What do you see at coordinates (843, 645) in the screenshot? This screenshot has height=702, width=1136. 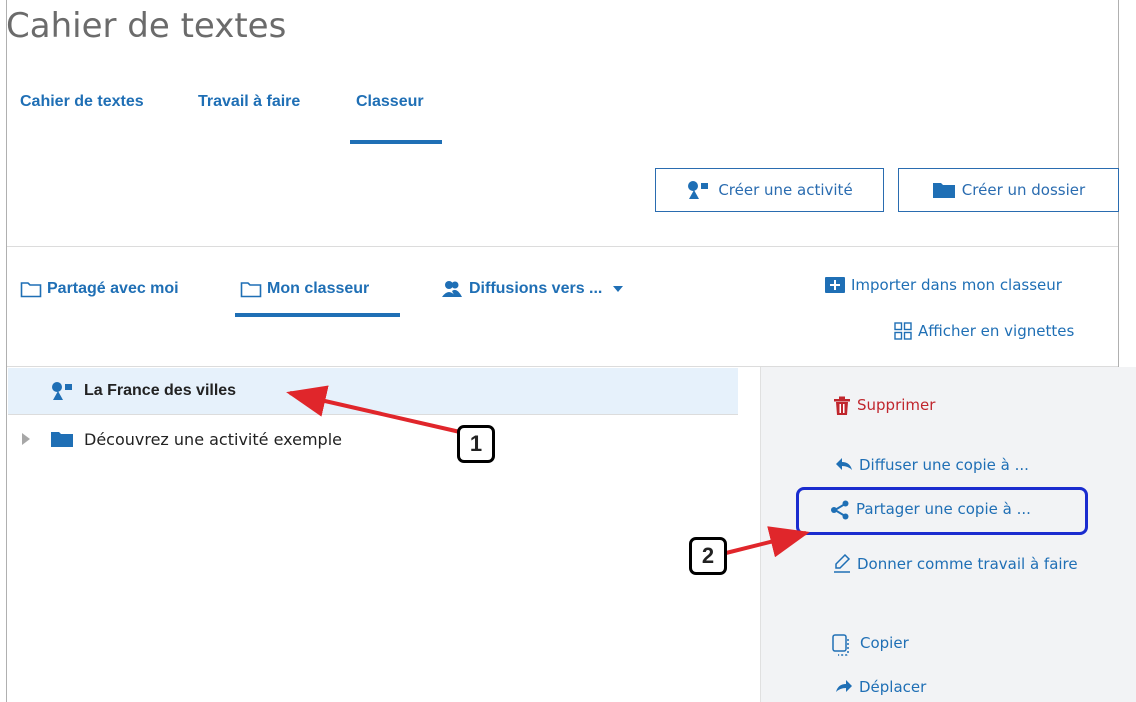 I see `copy-icon` at bounding box center [843, 645].